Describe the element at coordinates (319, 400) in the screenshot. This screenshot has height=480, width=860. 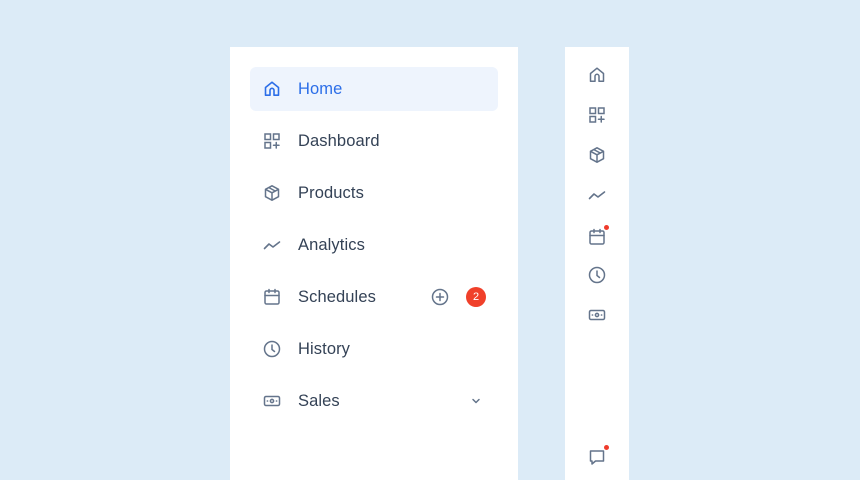
I see `sidebar-item-label: Sales` at that location.